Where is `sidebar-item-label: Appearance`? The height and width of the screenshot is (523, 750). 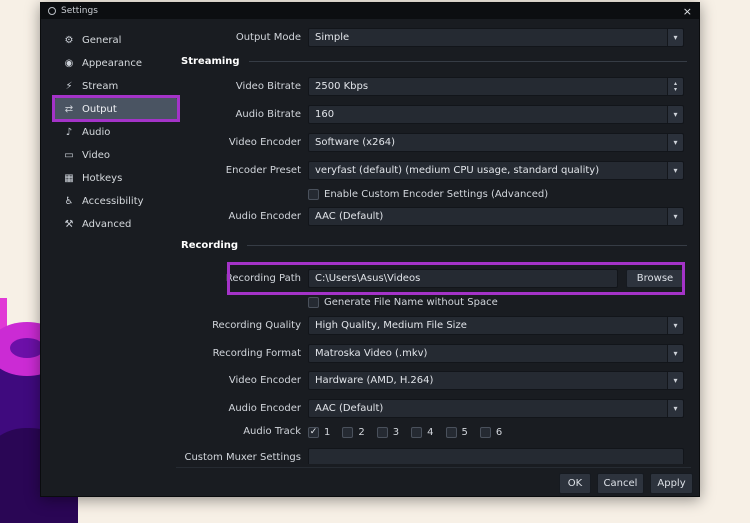 sidebar-item-label: Appearance is located at coordinates (112, 63).